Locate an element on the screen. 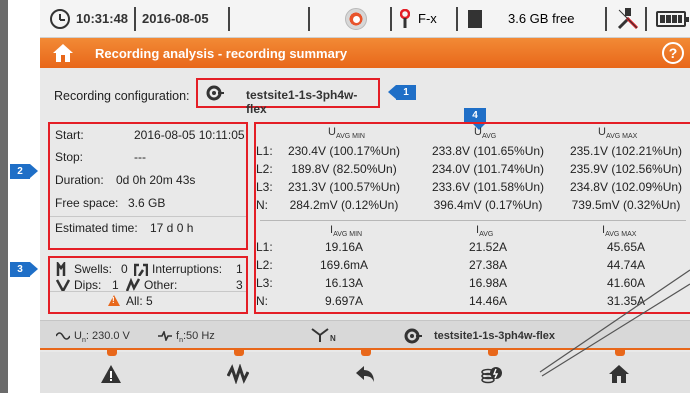 The height and width of the screenshot is (393, 690). callout-3: 3 is located at coordinates (24, 269).